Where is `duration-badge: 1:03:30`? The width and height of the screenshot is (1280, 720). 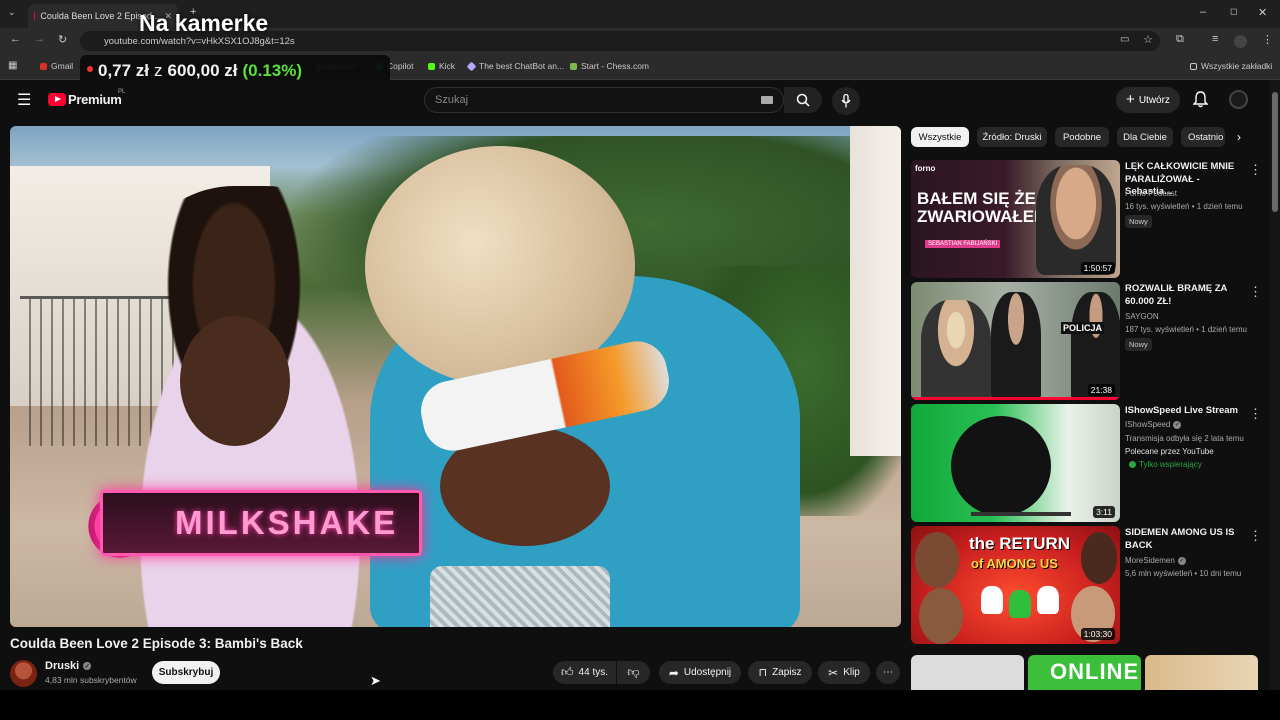 duration-badge: 1:03:30 is located at coordinates (1097, 634).